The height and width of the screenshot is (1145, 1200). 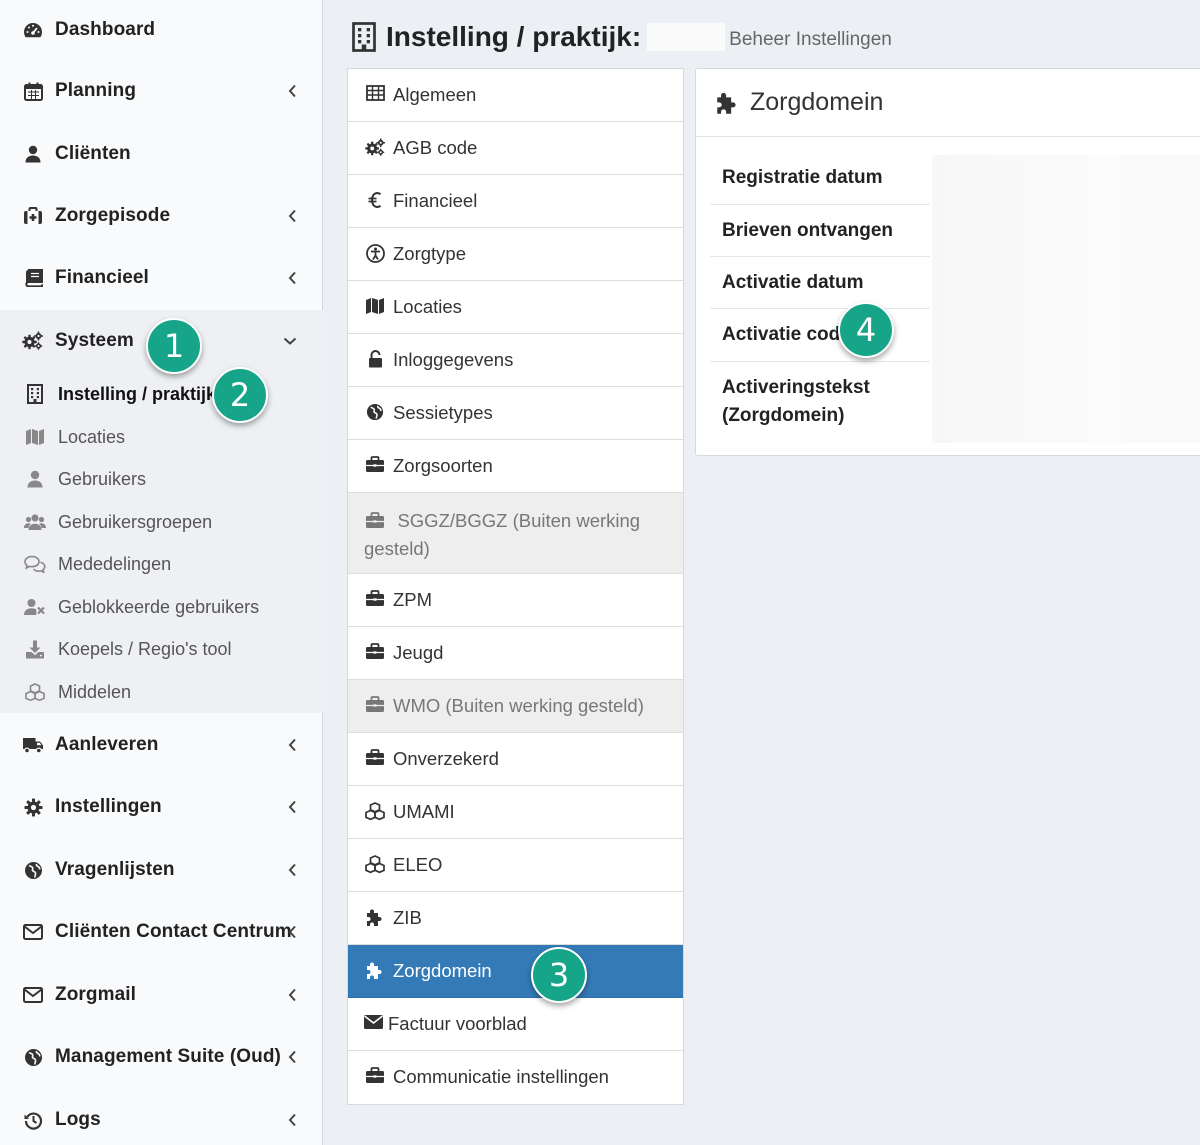 I want to click on user-times-icon, so click(x=35, y=607).